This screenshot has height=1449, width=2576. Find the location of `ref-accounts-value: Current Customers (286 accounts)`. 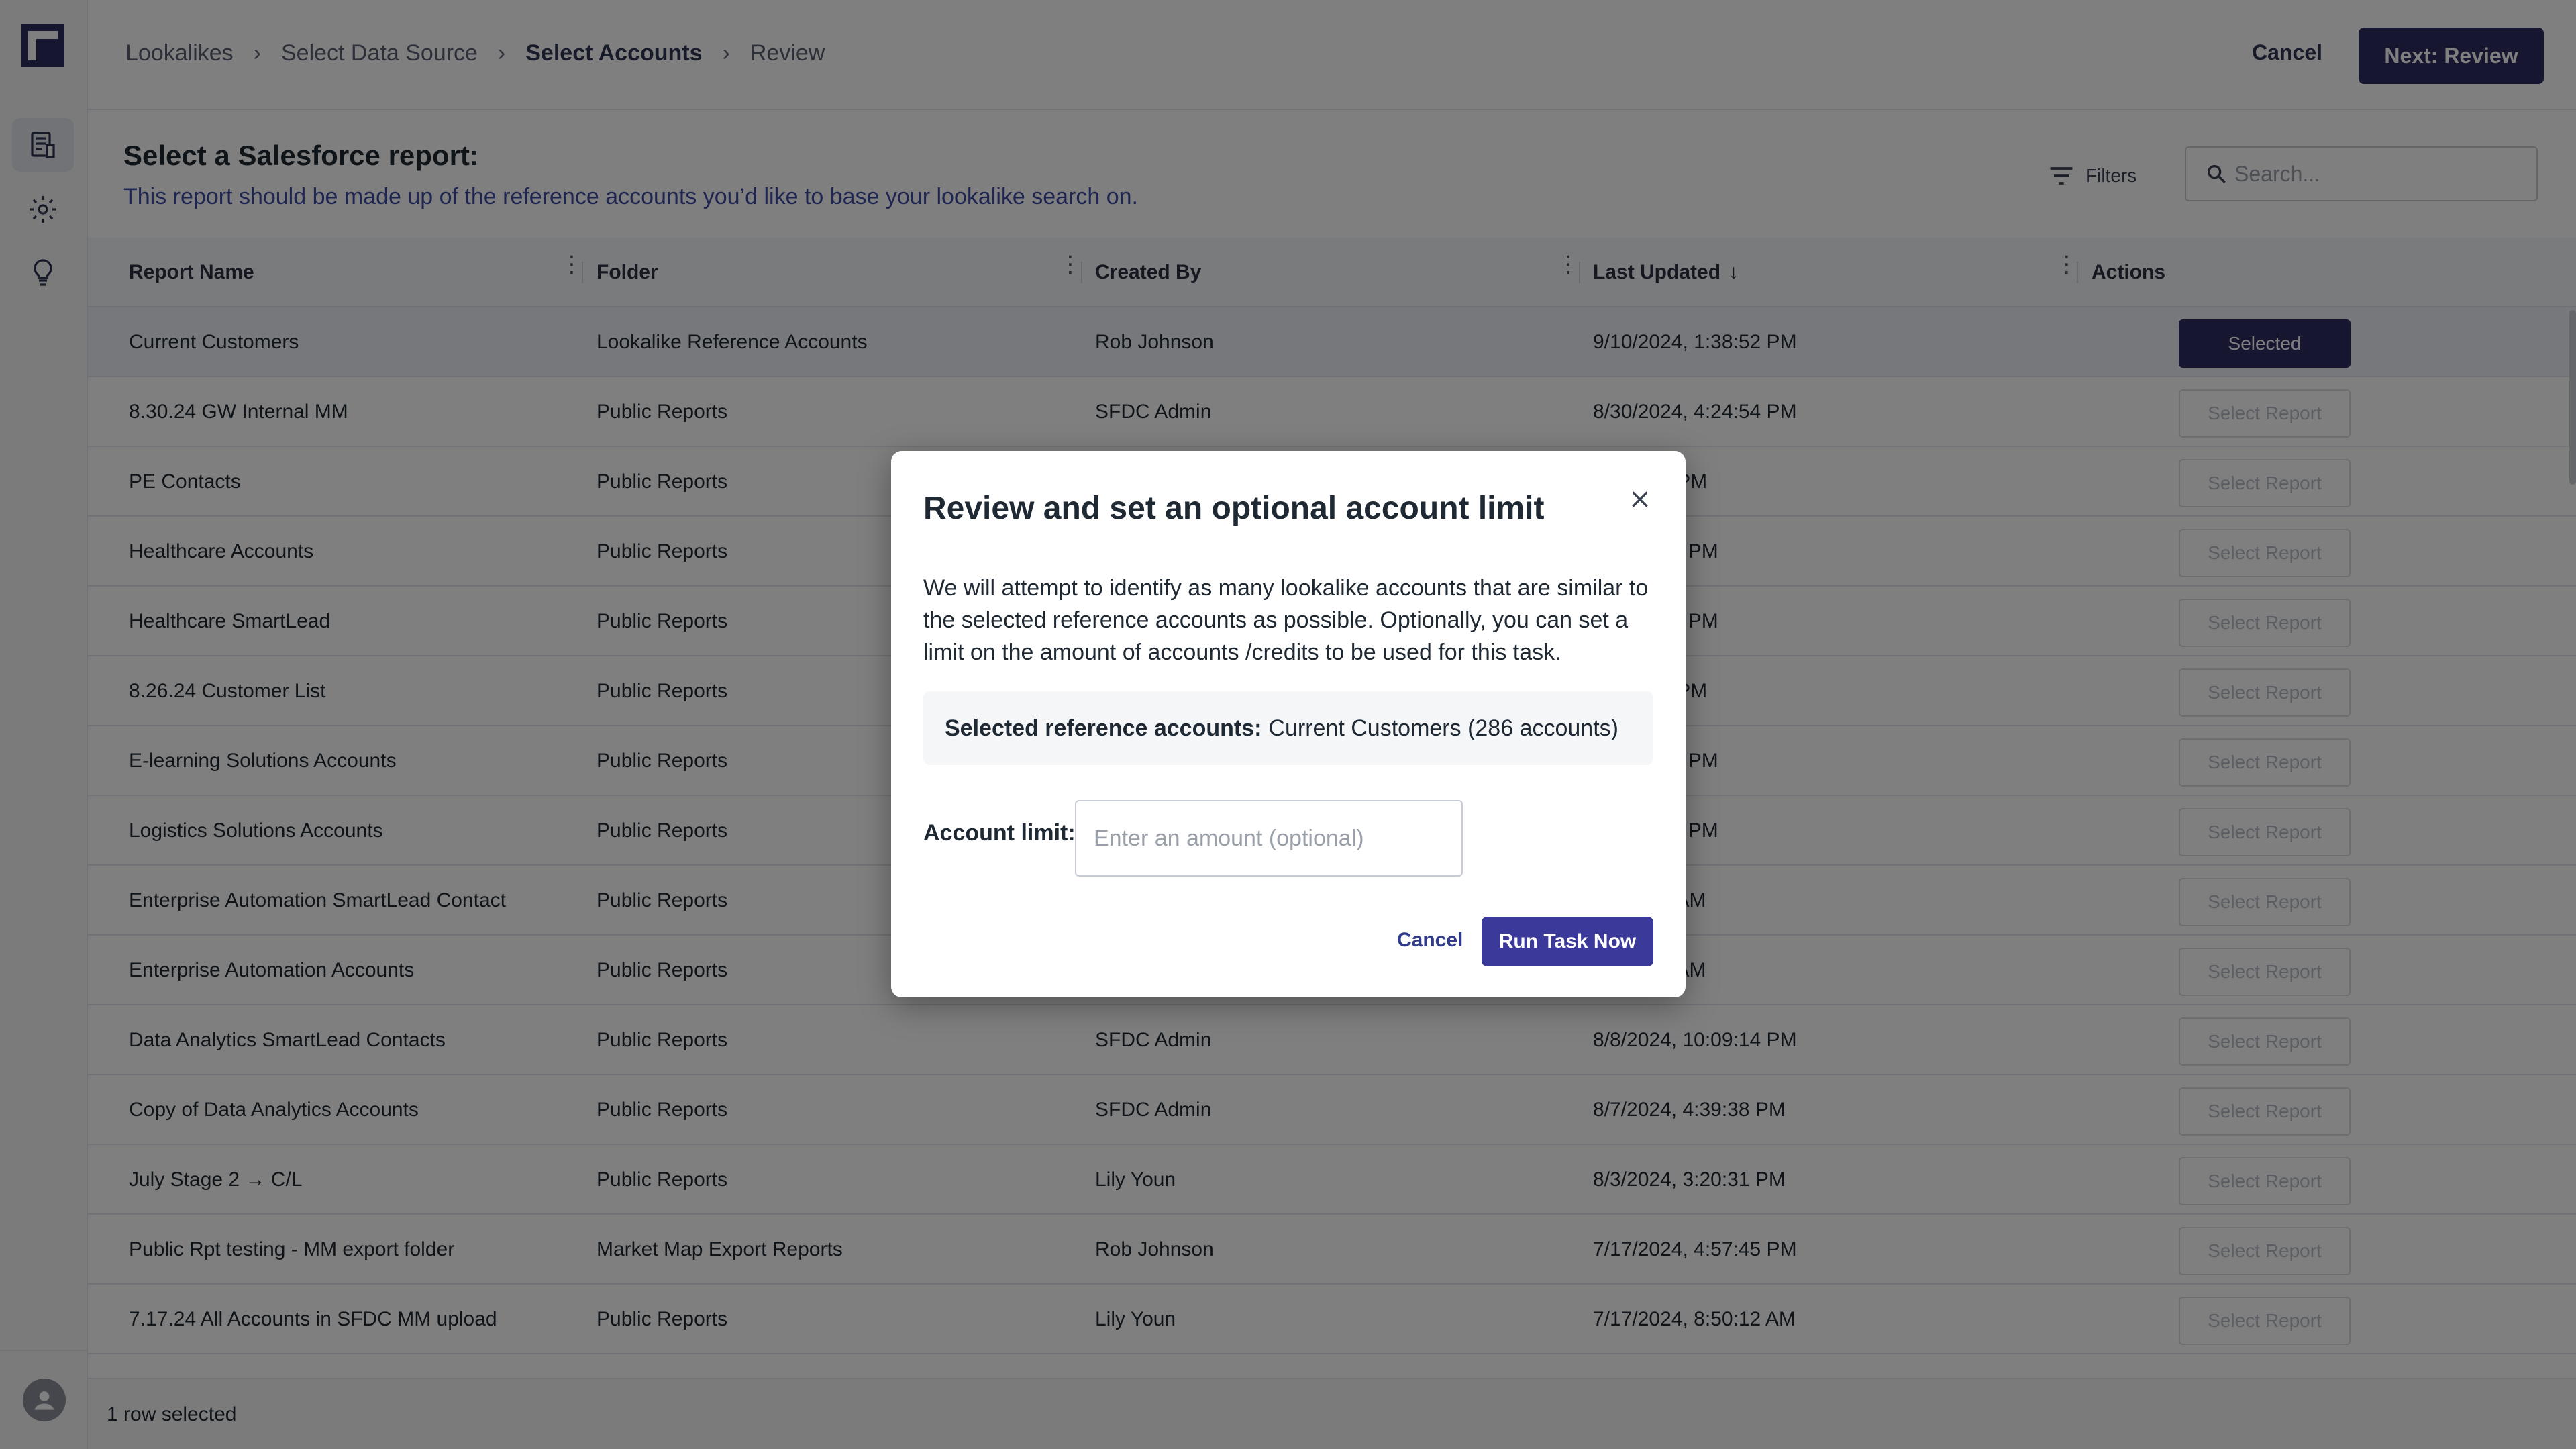

ref-accounts-value: Current Customers (286 accounts) is located at coordinates (1443, 728).